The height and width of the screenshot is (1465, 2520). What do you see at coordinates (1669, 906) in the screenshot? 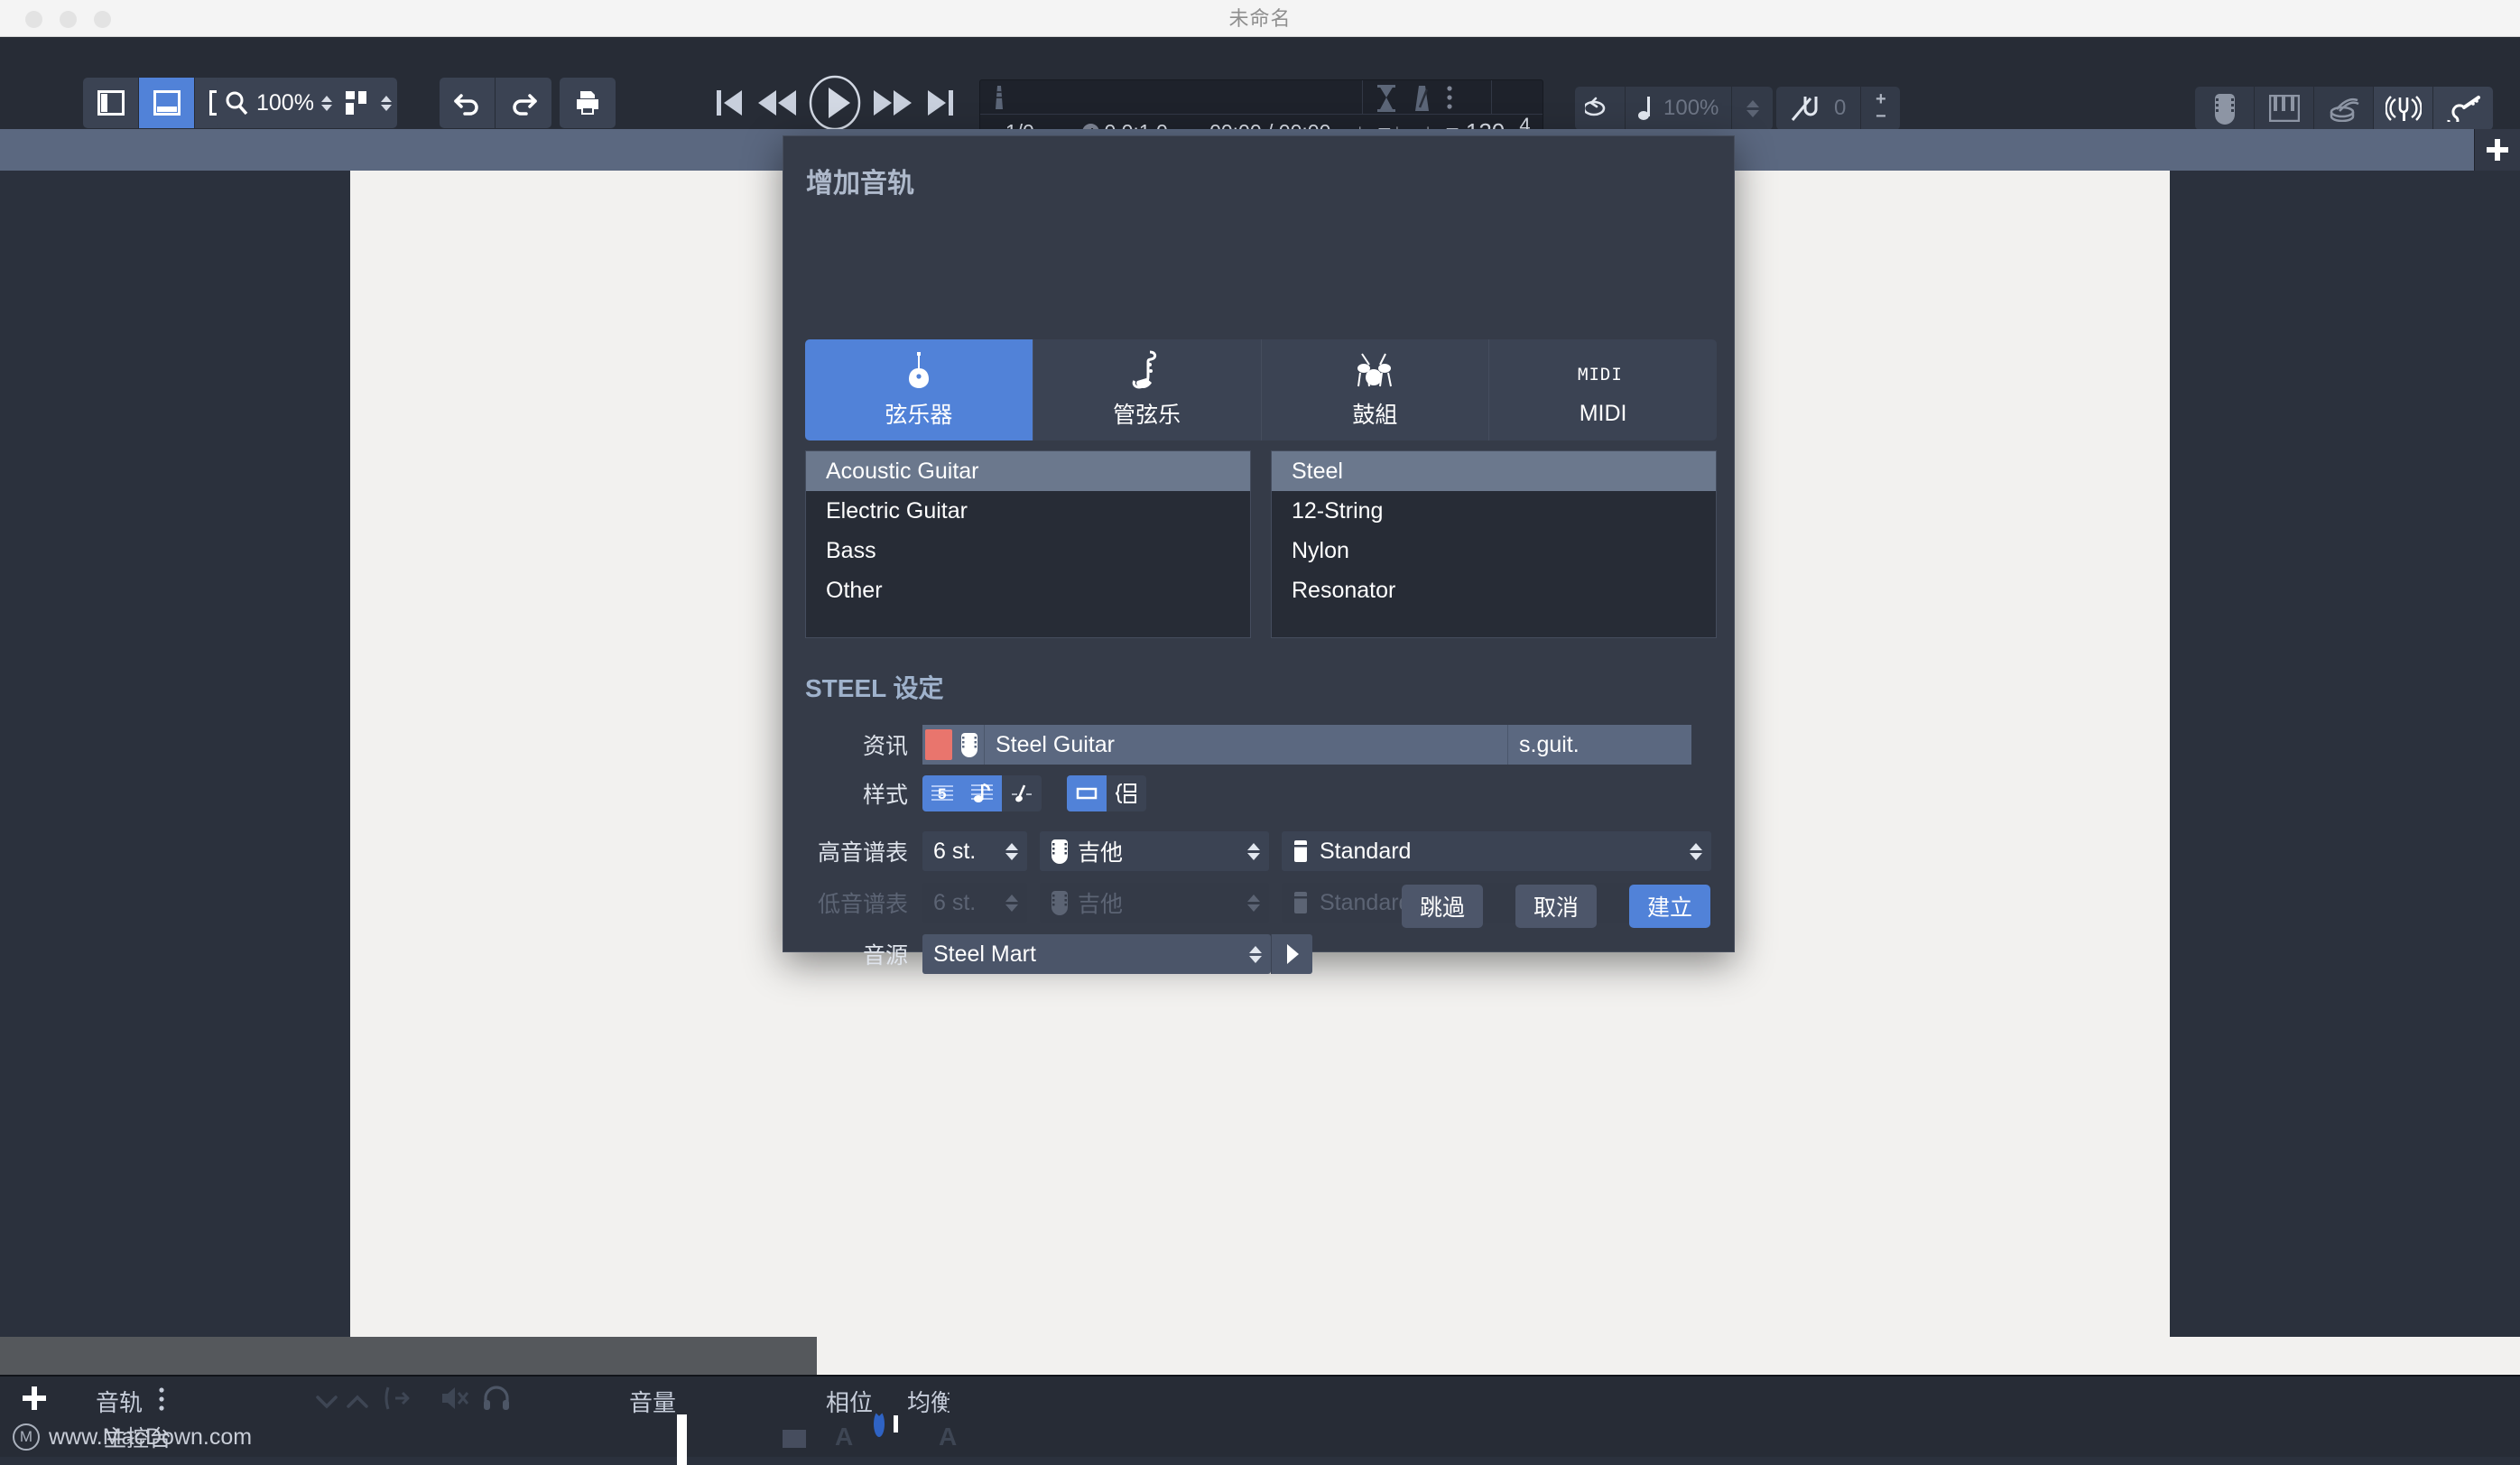
I see `create-button: 建立` at bounding box center [1669, 906].